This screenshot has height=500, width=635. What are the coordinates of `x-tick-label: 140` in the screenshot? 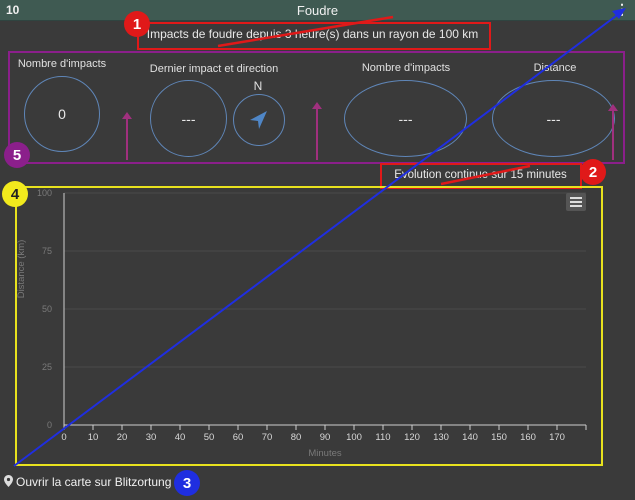 It's located at (470, 437).